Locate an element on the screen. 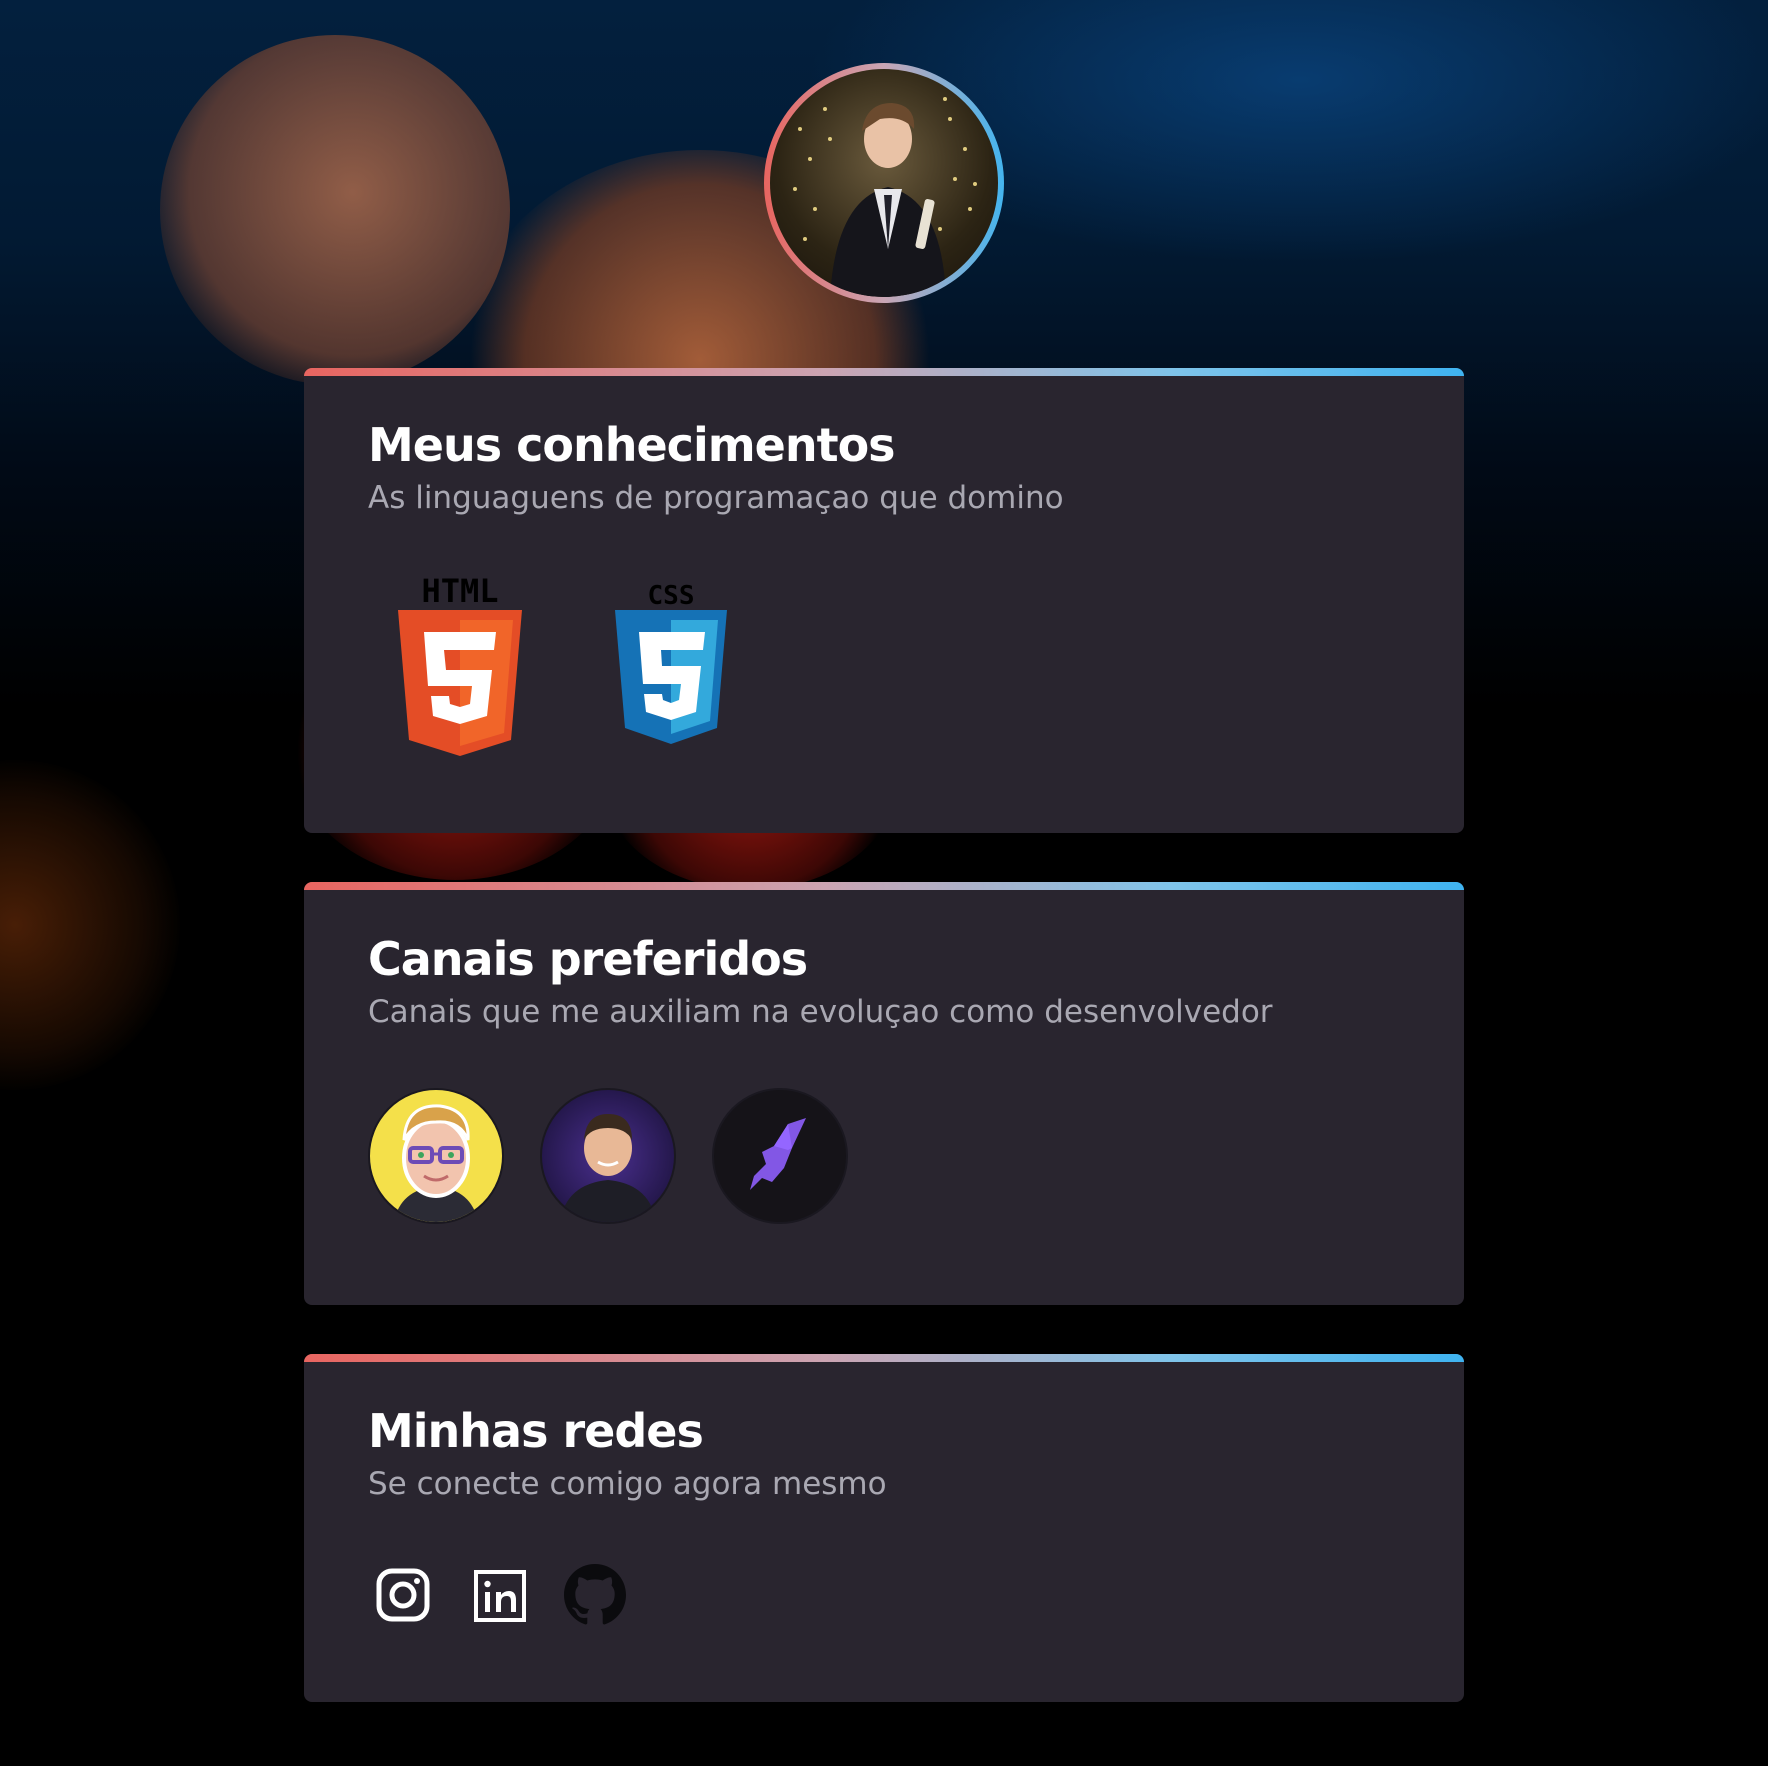 This screenshot has height=1766, width=1768. channel-avatar-person is located at coordinates (608, 1156).